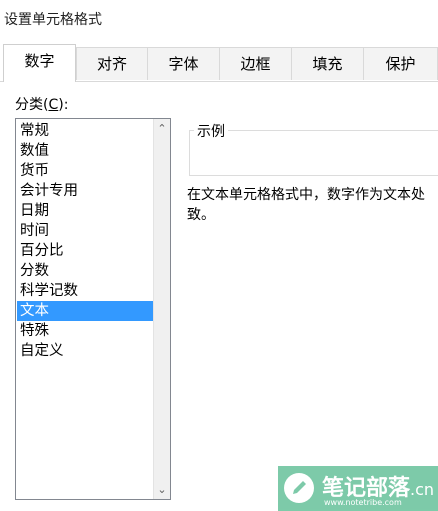 This screenshot has width=438, height=511. Describe the element at coordinates (112, 63) in the screenshot. I see `tab-alignment: 对齐` at that location.